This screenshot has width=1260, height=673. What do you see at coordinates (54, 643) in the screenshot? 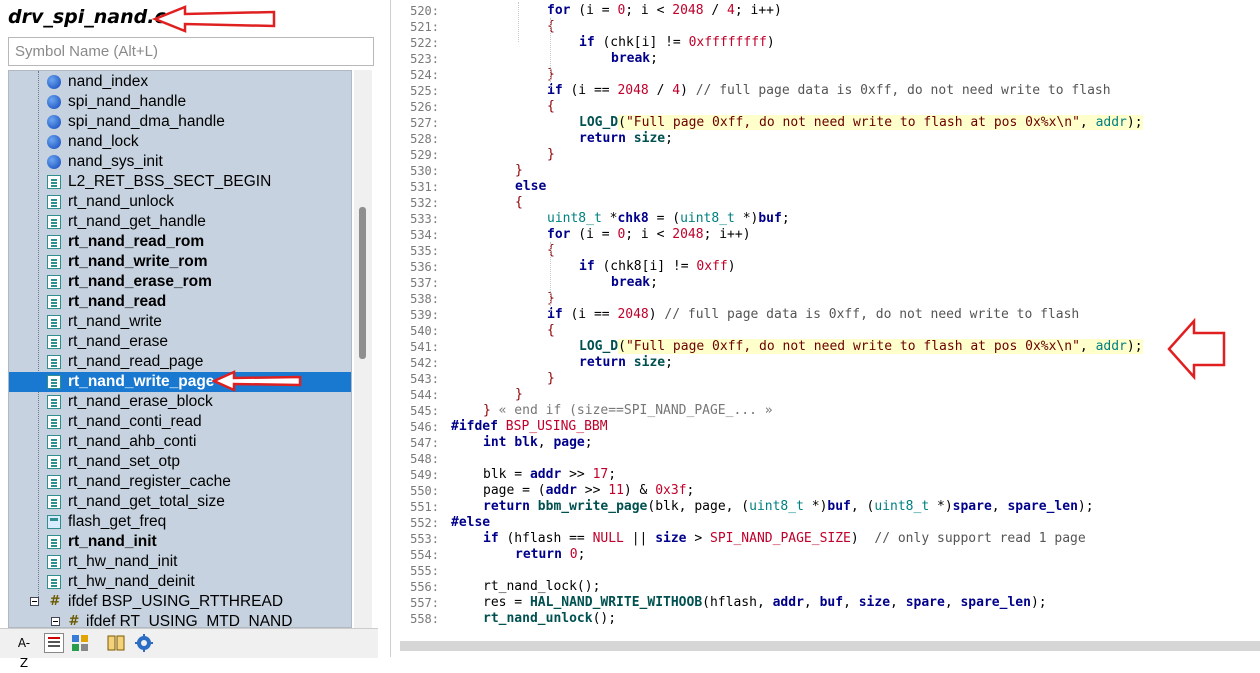
I see `list-view-icon` at bounding box center [54, 643].